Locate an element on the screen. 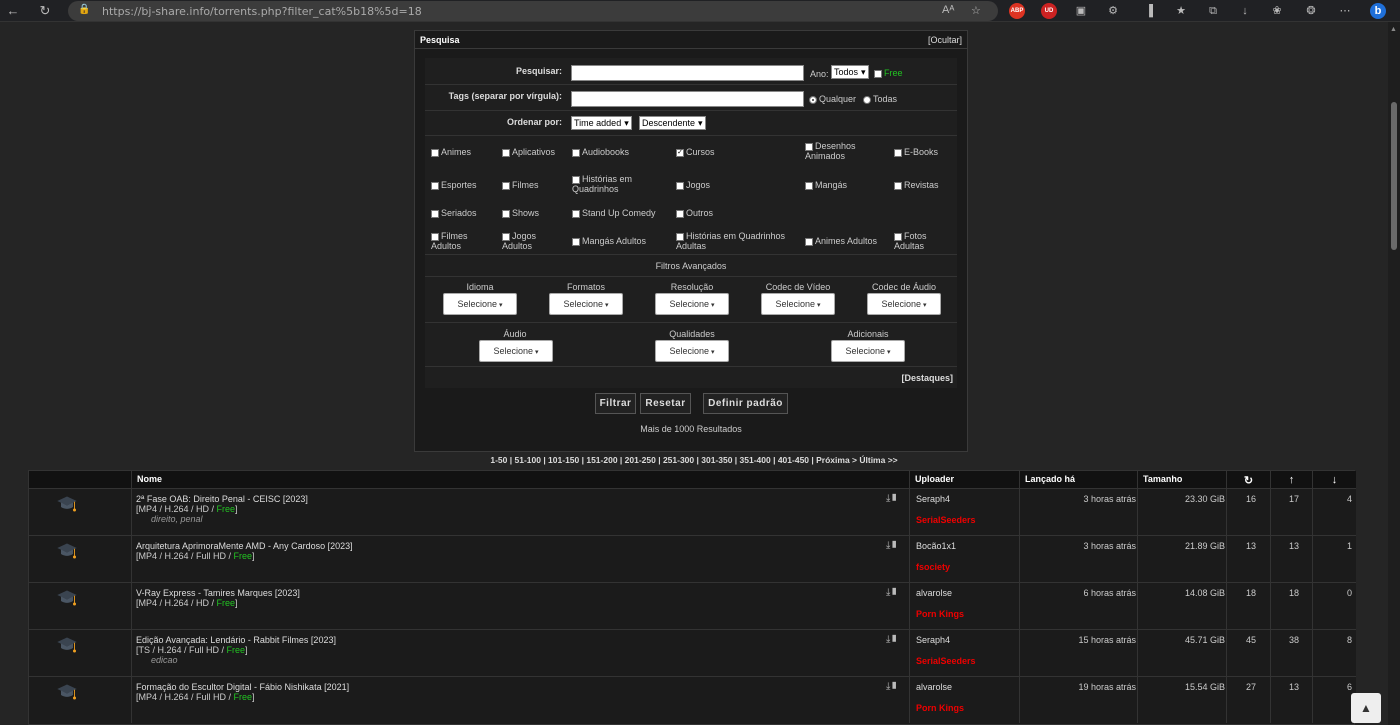 This screenshot has height=725, width=1400. adblock-icon: ABP is located at coordinates (1017, 11).